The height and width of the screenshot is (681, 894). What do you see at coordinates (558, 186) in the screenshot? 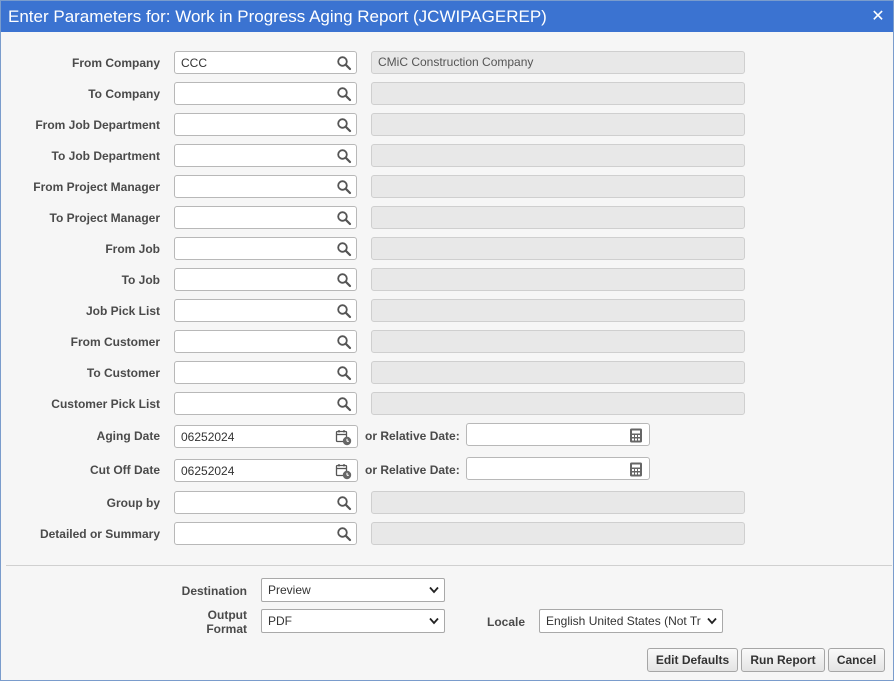
I see `from-project-manager-description` at bounding box center [558, 186].